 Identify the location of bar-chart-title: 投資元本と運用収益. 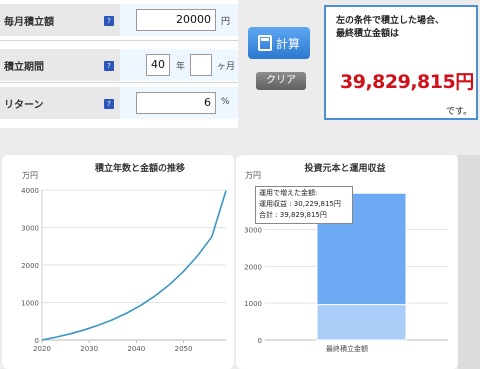
(344, 168).